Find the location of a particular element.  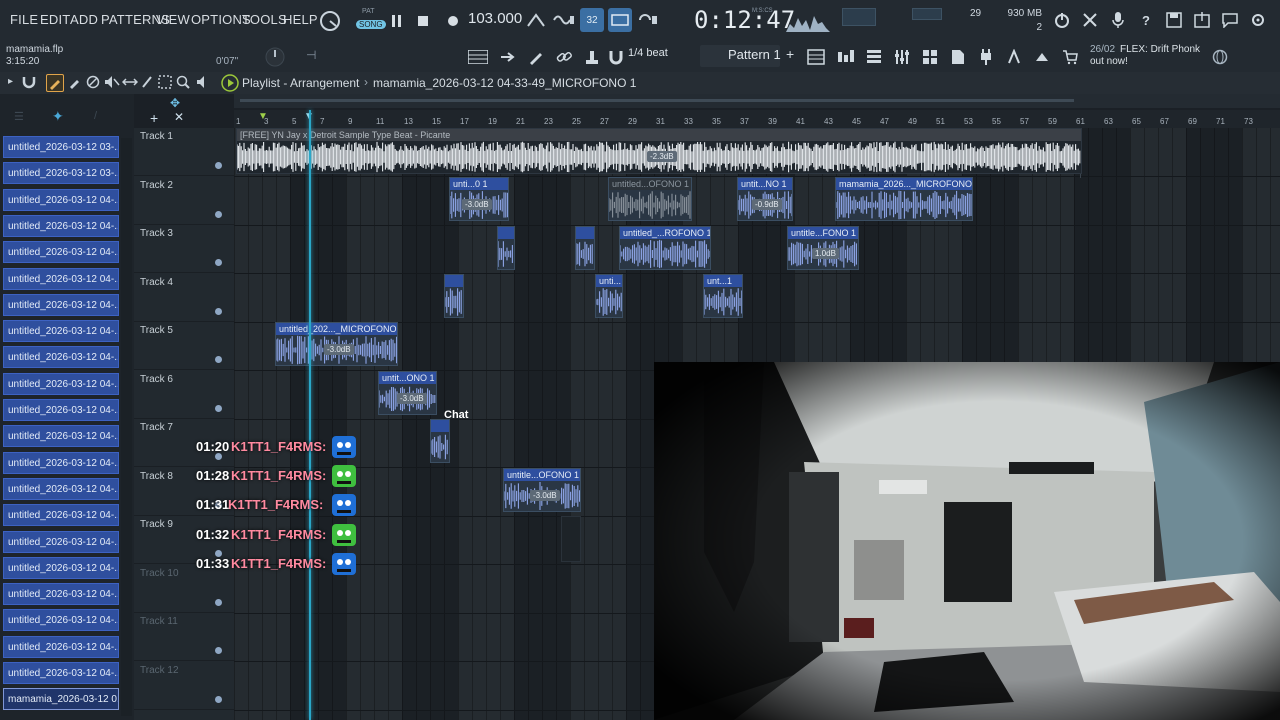

browser-file-icon is located at coordinates (958, 57).